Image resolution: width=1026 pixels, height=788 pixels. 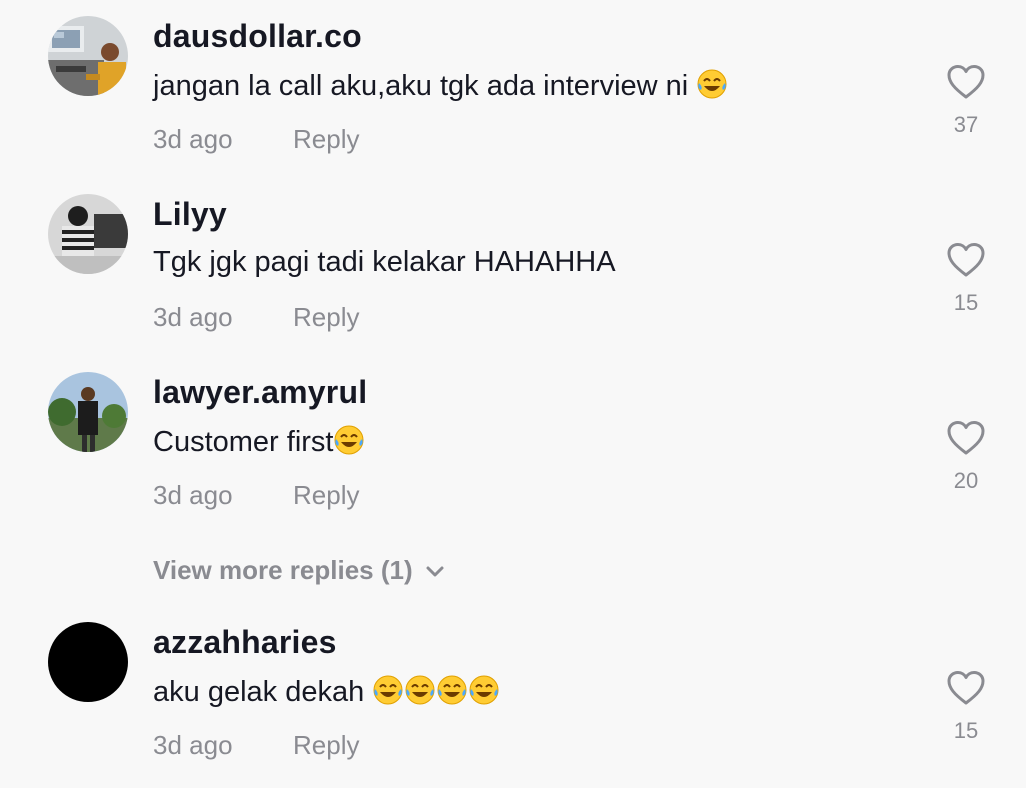 What do you see at coordinates (966, 101) in the screenshot?
I see `like-button: 37` at bounding box center [966, 101].